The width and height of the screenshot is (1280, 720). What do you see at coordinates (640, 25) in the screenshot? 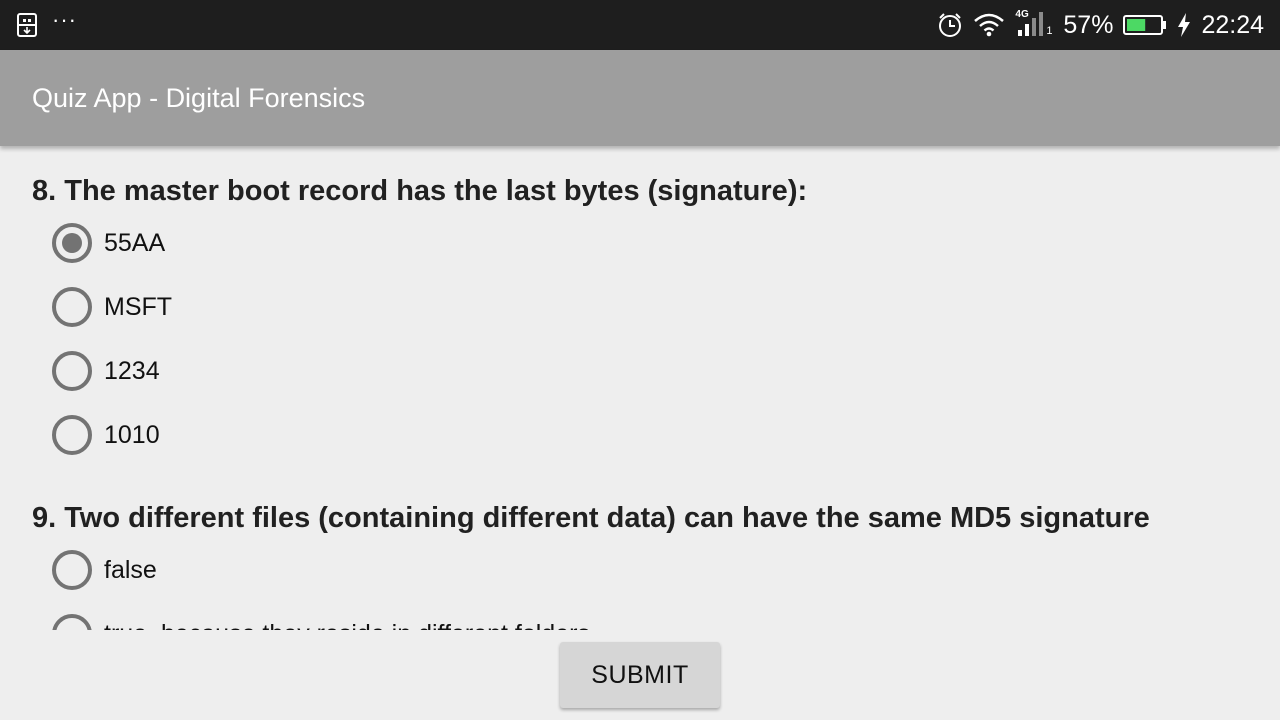
I see `status-bar: ··· 4G 1 57% 22:24` at bounding box center [640, 25].